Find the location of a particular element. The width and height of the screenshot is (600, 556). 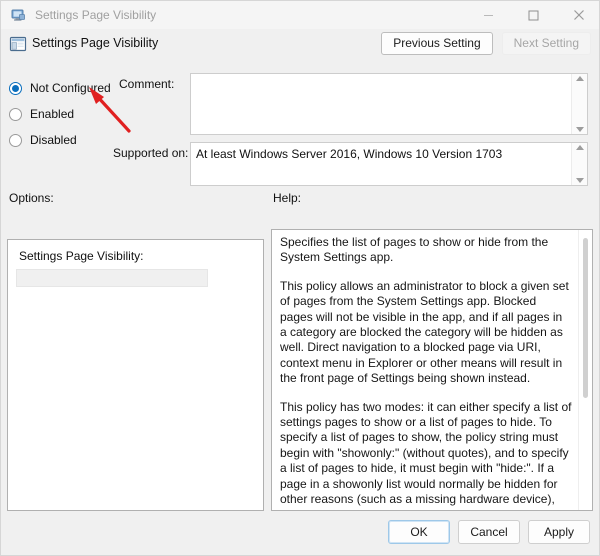

help-scrollbar-thumb is located at coordinates (585, 318).